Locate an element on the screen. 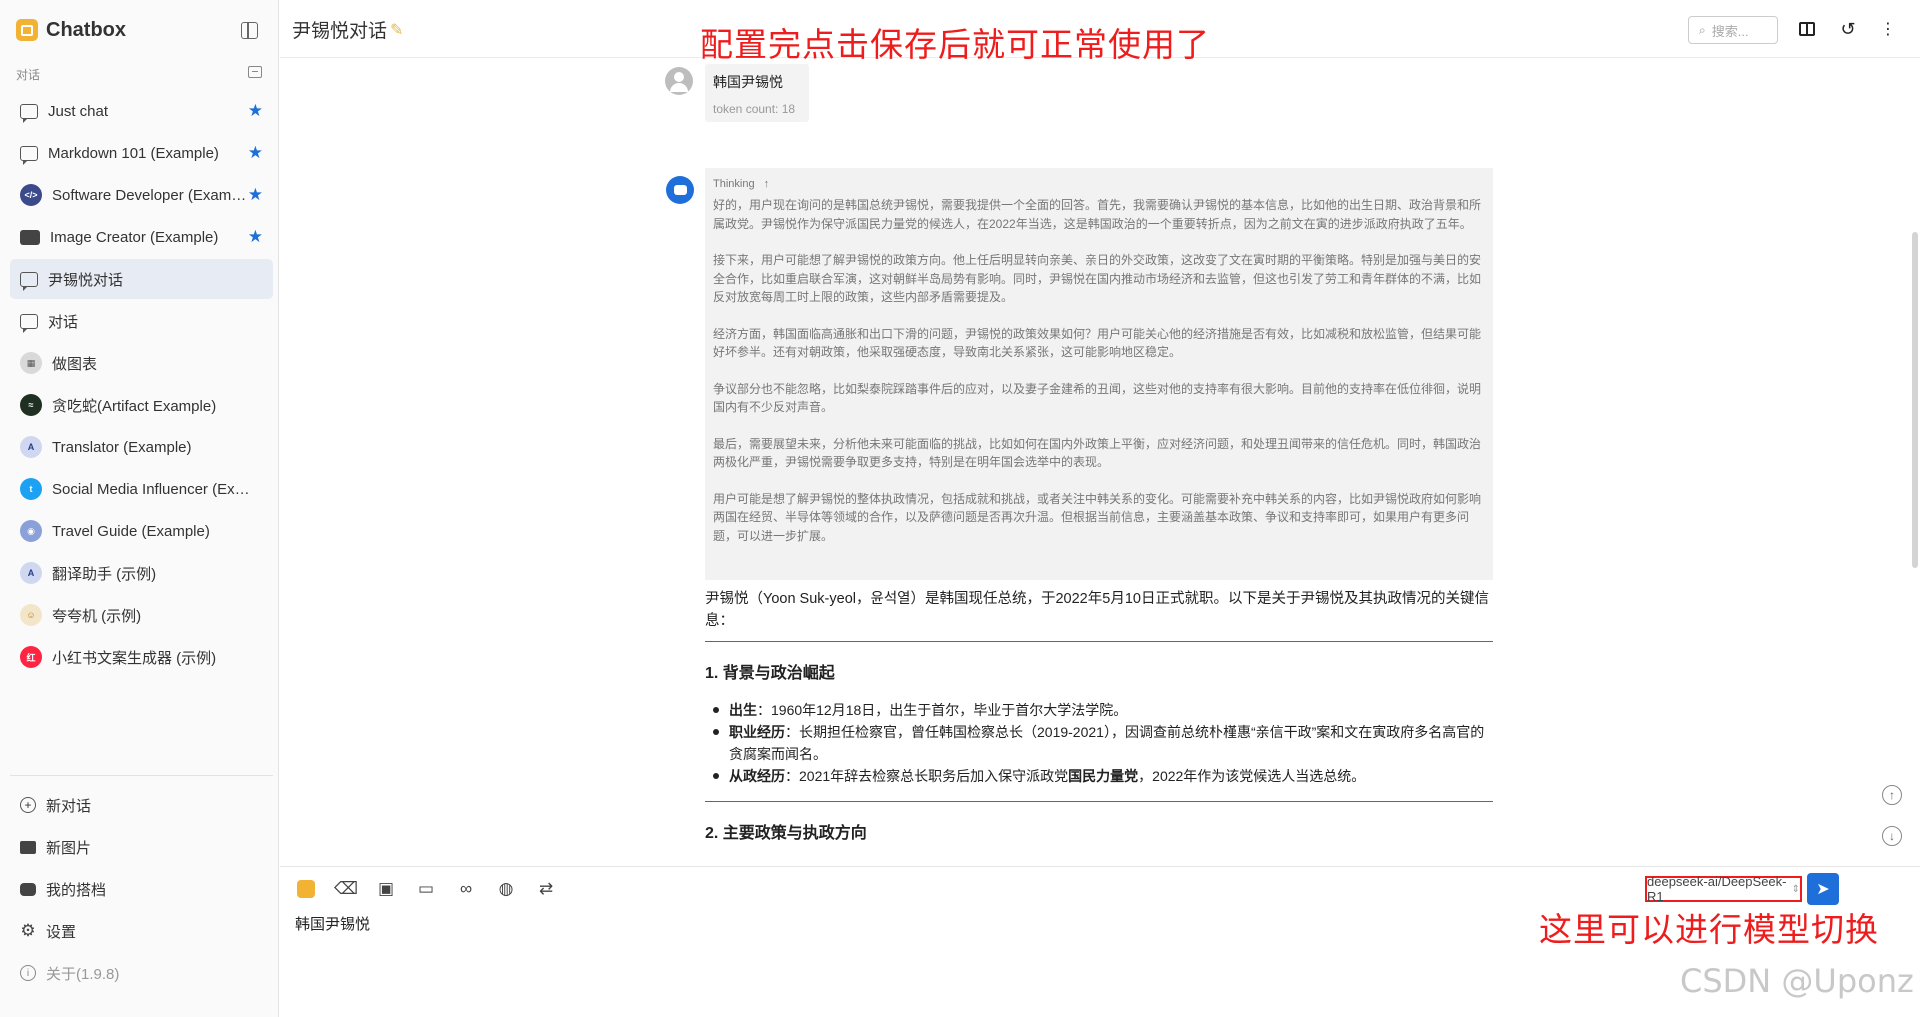 The width and height of the screenshot is (1920, 1017). praise-avatar-icon: ☺ is located at coordinates (31, 615).